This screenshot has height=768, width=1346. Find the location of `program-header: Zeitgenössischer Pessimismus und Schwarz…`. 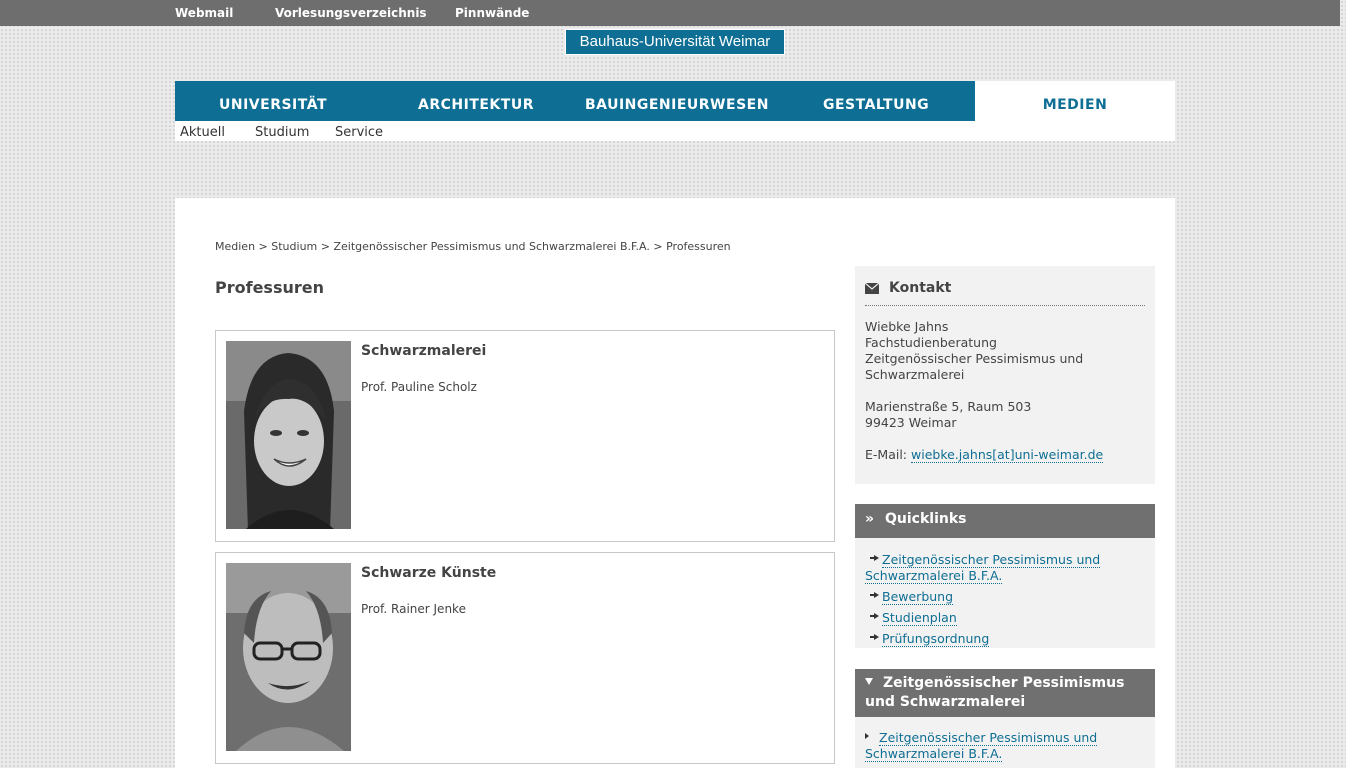

program-header: Zeitgenössischer Pessimismus und Schwarz… is located at coordinates (1005, 693).